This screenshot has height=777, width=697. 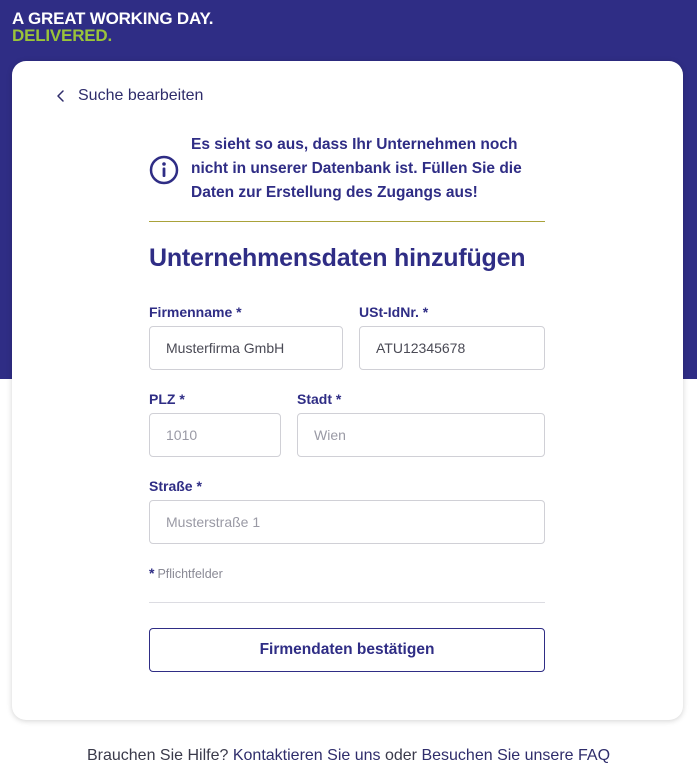 I want to click on divider, so click(x=347, y=602).